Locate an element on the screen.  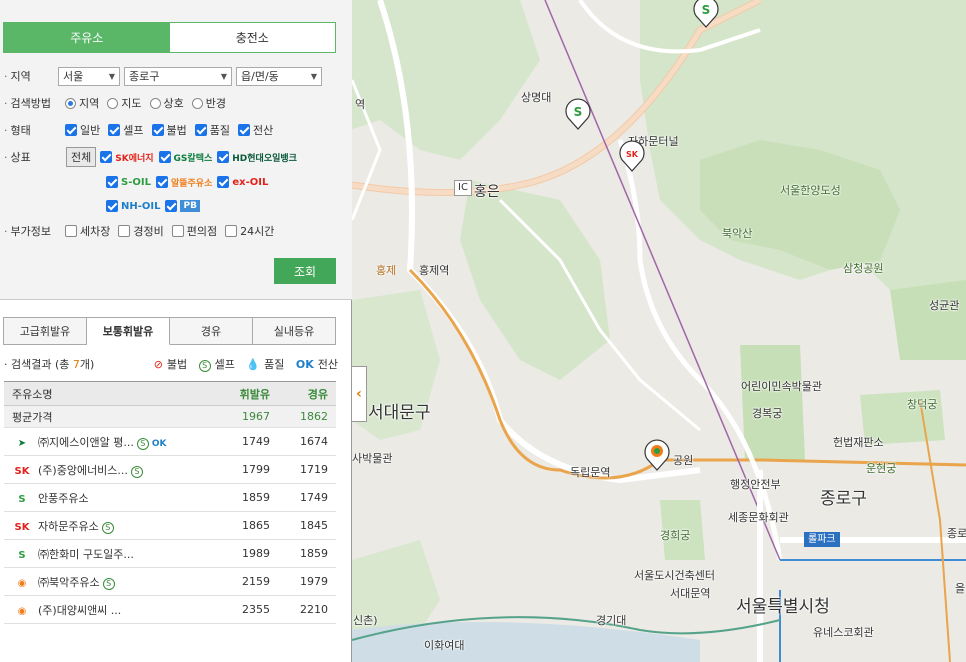
tab-charging-station: 충전소 is located at coordinates (252, 37).